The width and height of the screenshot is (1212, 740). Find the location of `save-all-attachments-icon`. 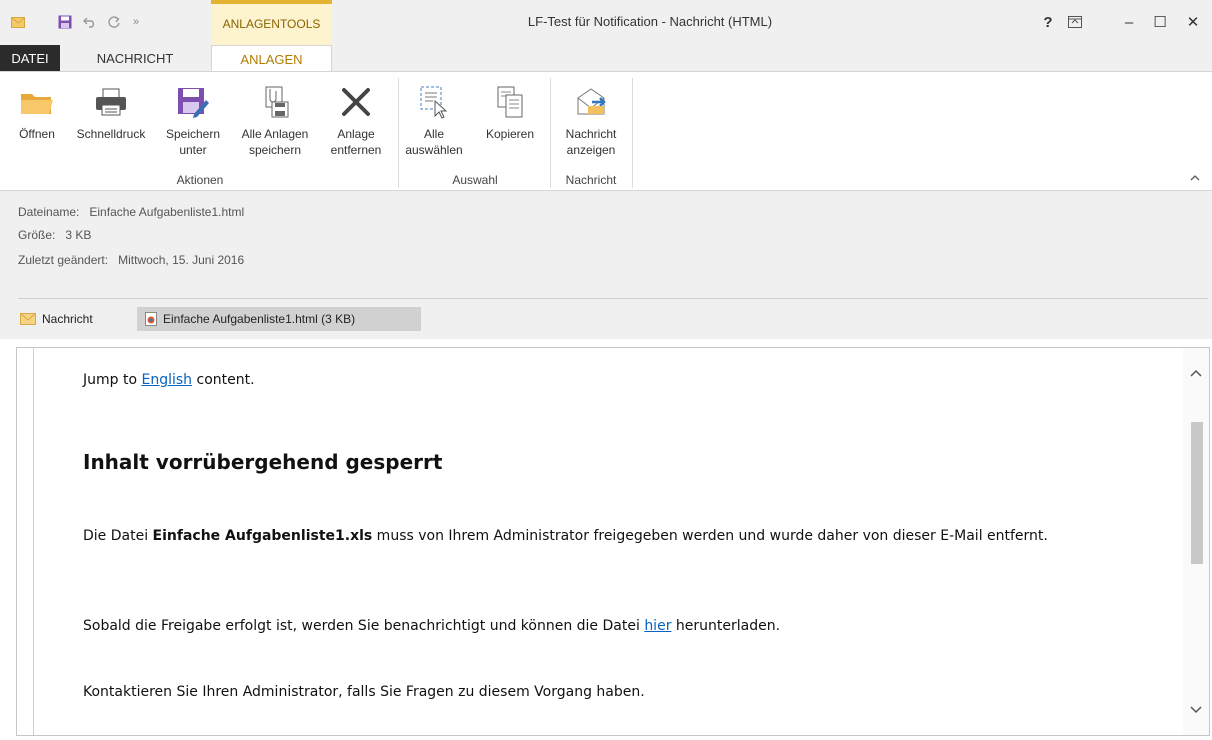

save-all-attachments-icon is located at coordinates (275, 102).